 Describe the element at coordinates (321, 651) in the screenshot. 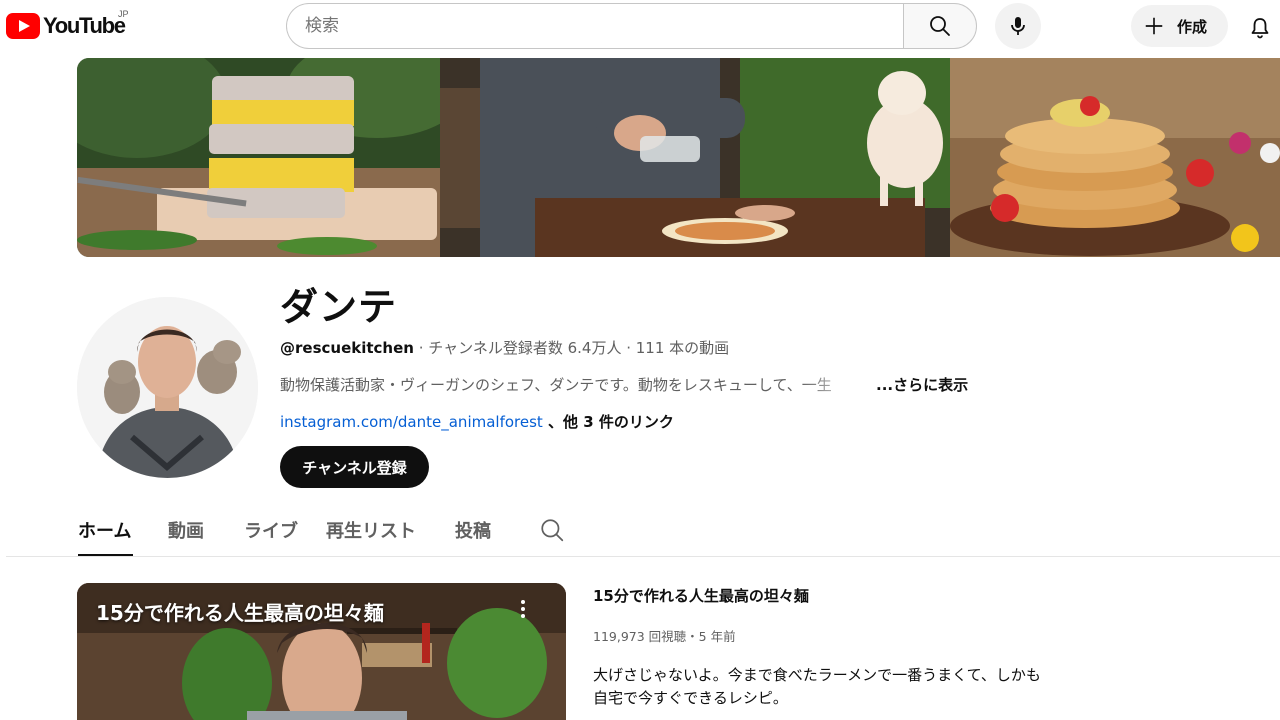

I see `featured-video-thumbnail: 15分で作れる人生最高の坦々麺` at that location.